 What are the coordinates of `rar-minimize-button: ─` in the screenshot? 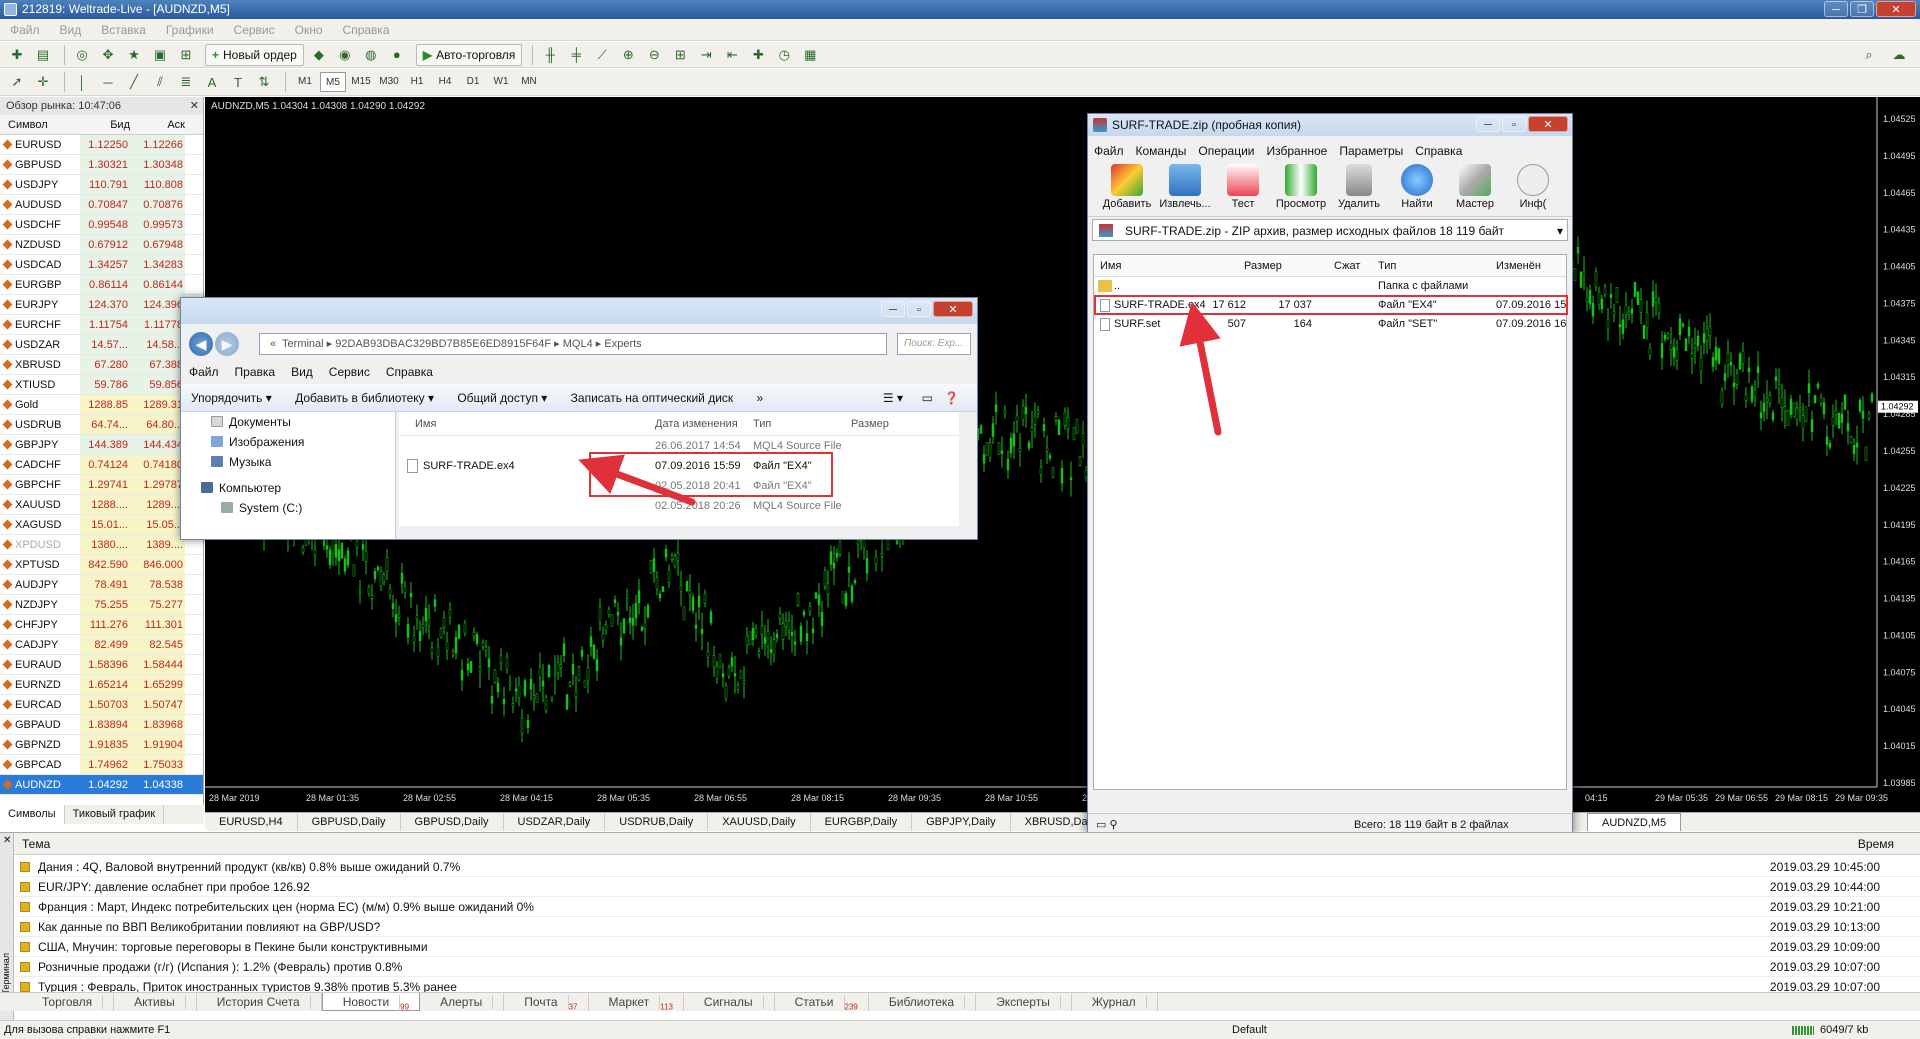 It's located at (1488, 124).